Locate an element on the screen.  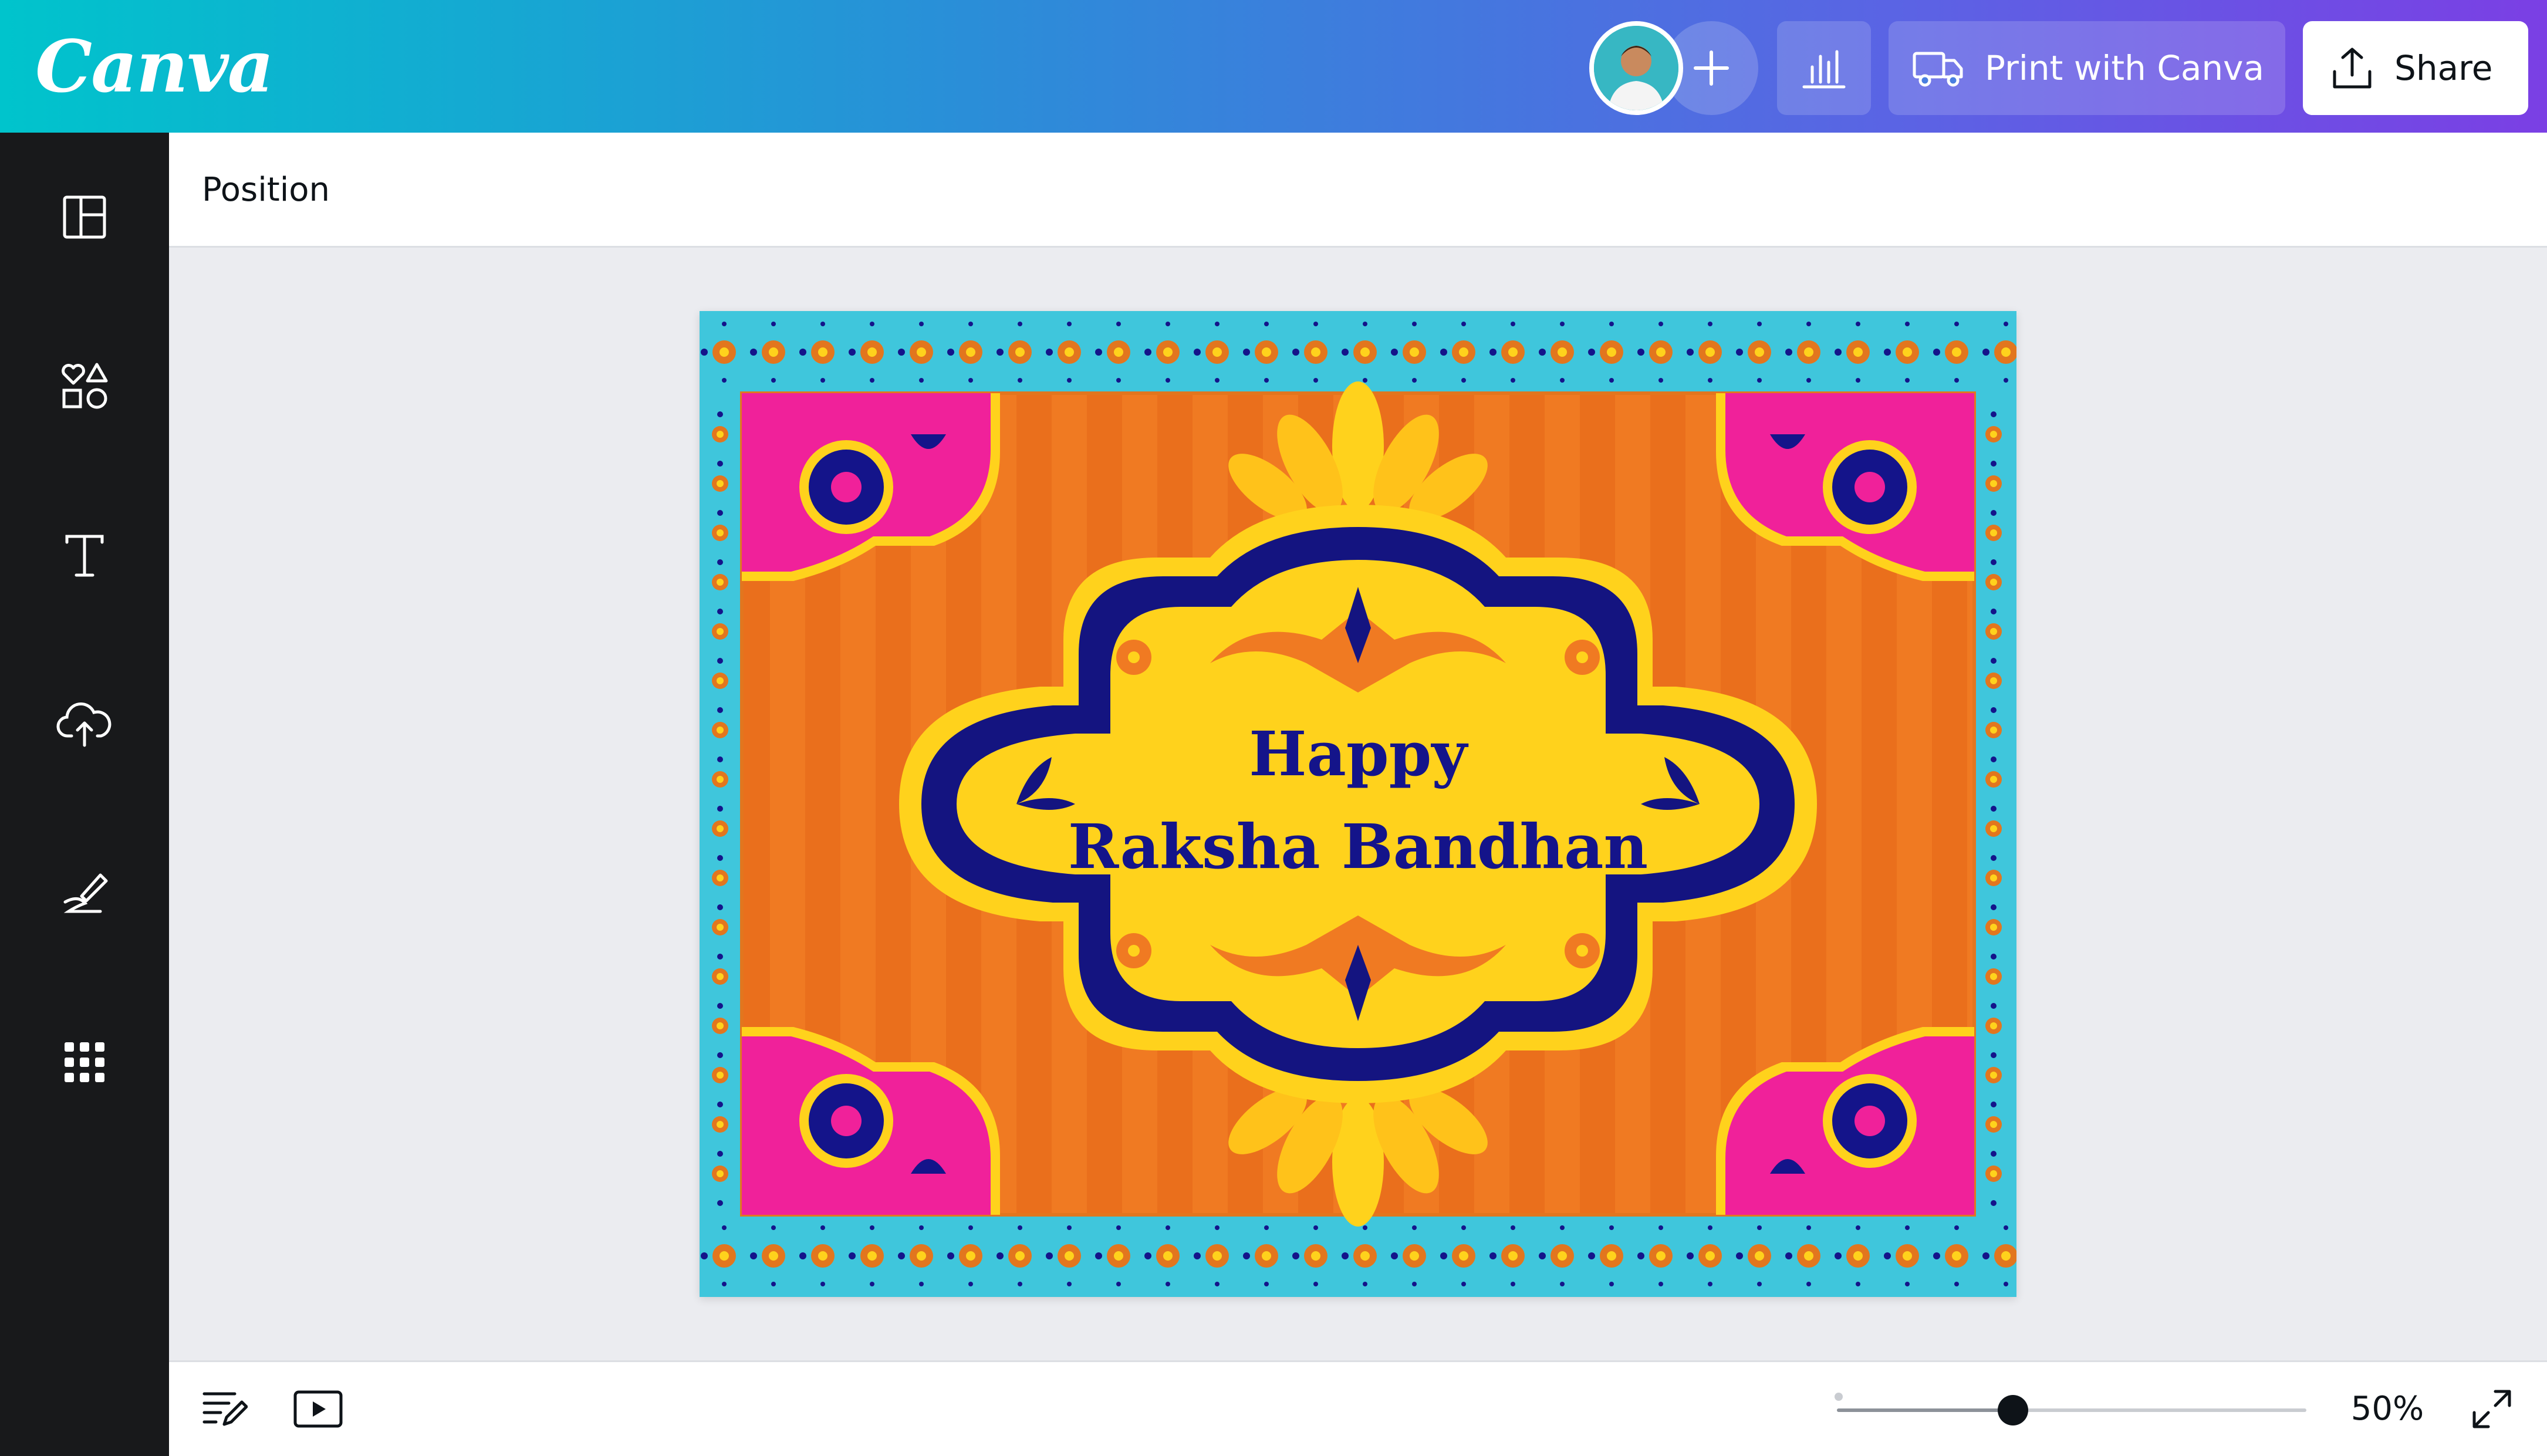
sidebar-item-text is located at coordinates (84, 555).